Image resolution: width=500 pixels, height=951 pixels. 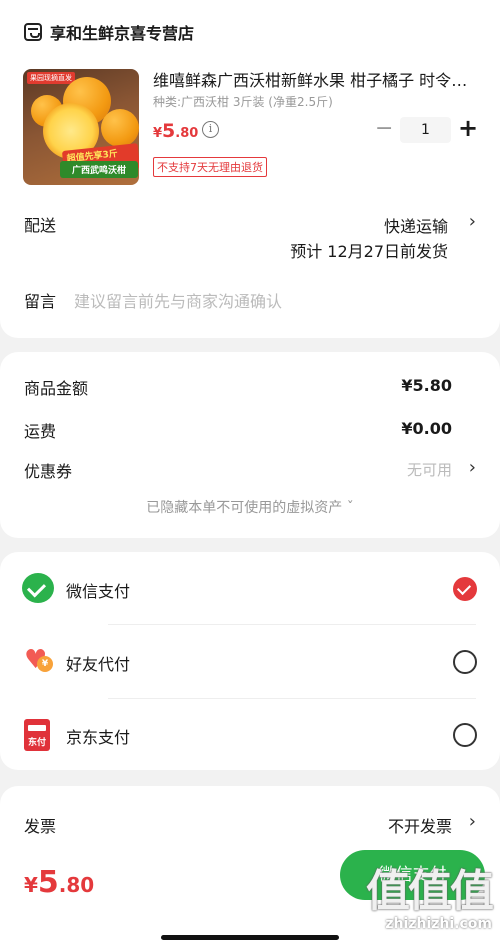 I want to click on invoice-value: 不开发票, so click(x=420, y=825).